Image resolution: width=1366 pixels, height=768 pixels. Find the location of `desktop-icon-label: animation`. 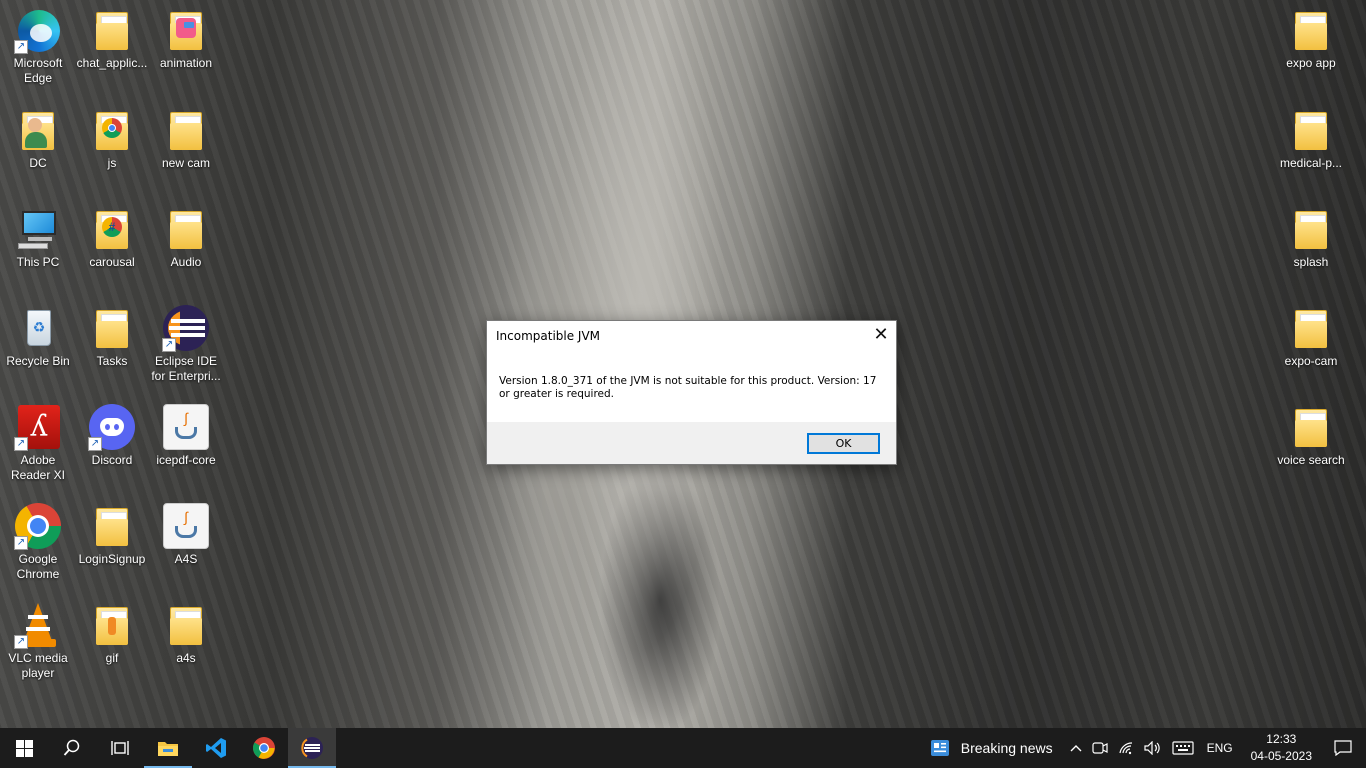

desktop-icon-label: animation is located at coordinates (186, 63).